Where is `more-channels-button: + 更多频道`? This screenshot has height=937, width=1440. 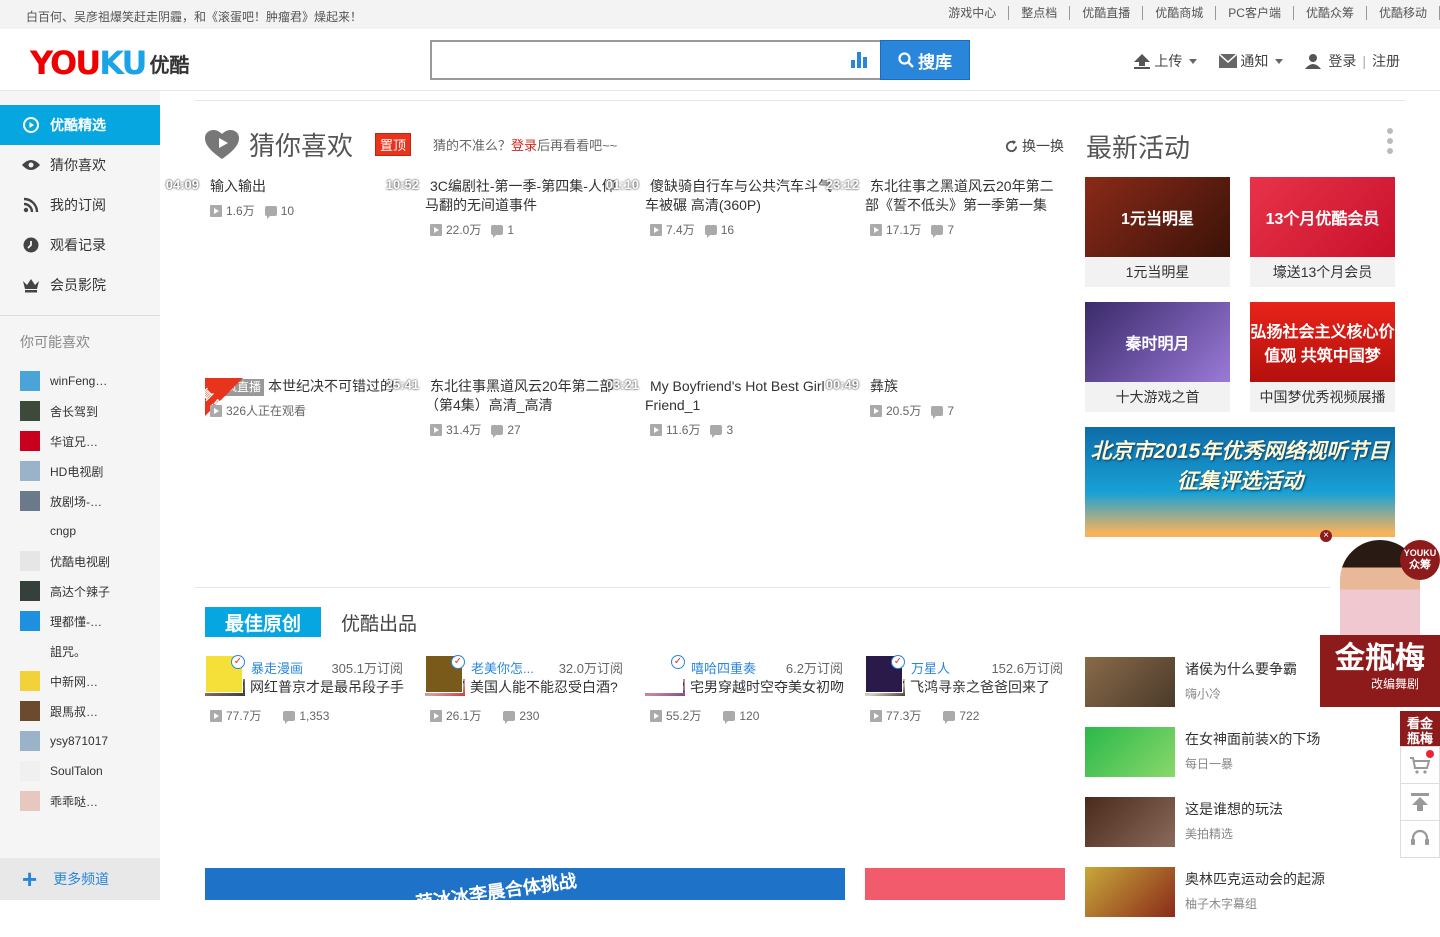 more-channels-button: + 更多频道 is located at coordinates (80, 879).